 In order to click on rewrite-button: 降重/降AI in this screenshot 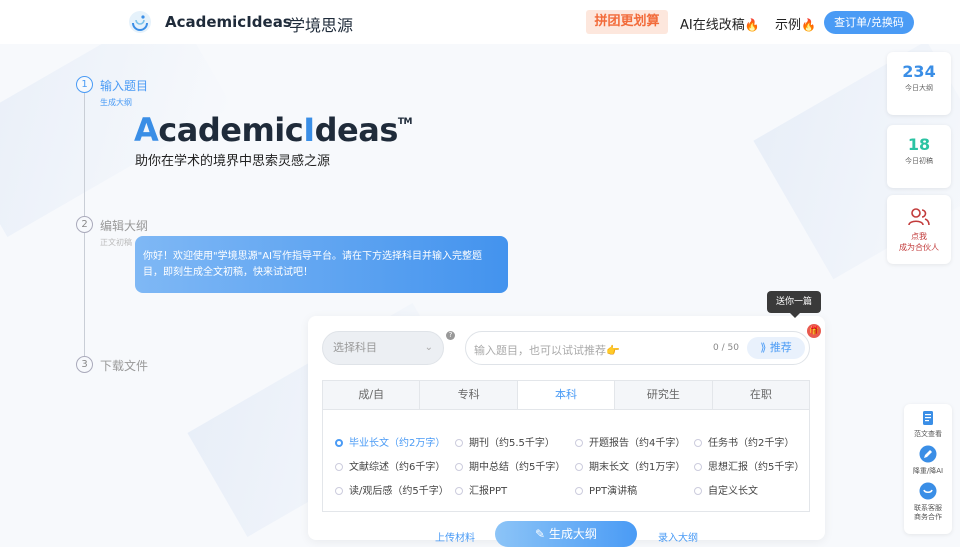, I will do `click(928, 460)`.